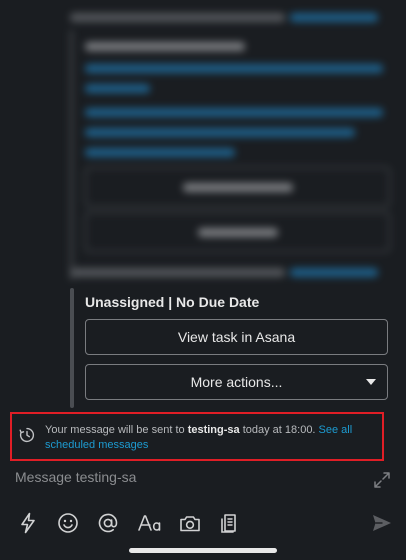  I want to click on mention-icon, so click(108, 523).